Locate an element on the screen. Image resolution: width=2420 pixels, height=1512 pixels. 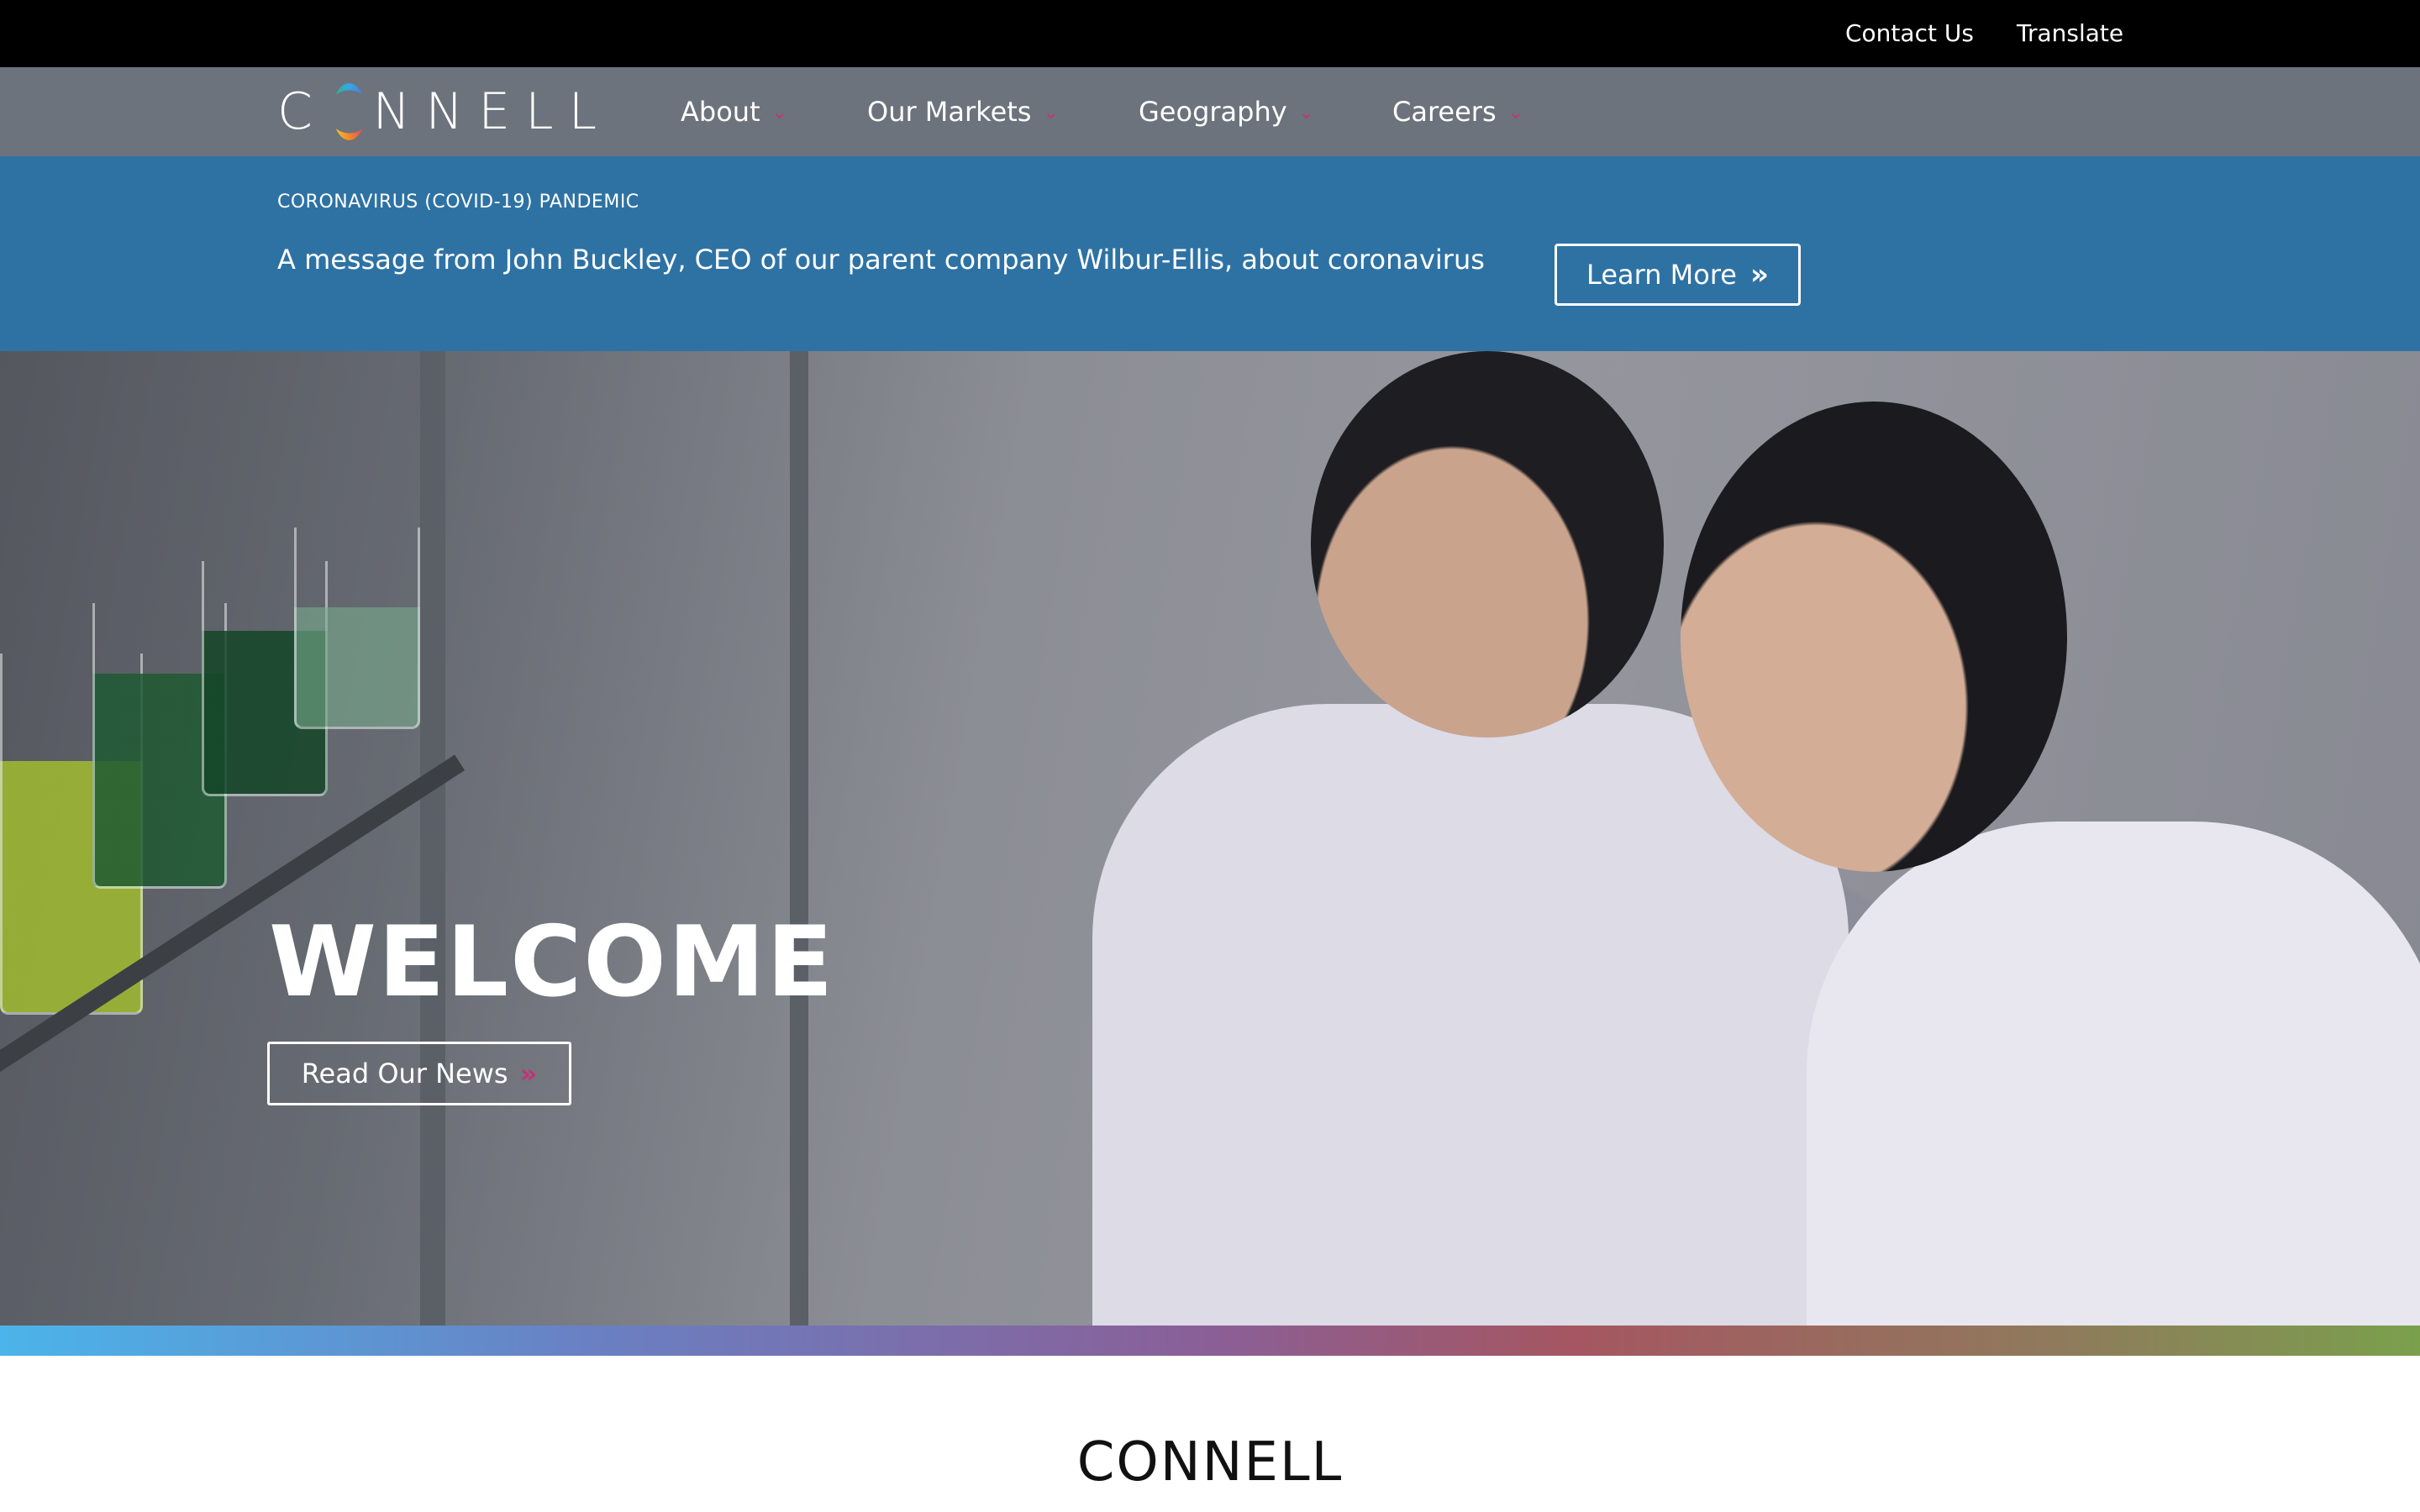
nav-item-geography: Geography ⌄ is located at coordinates (1226, 111).